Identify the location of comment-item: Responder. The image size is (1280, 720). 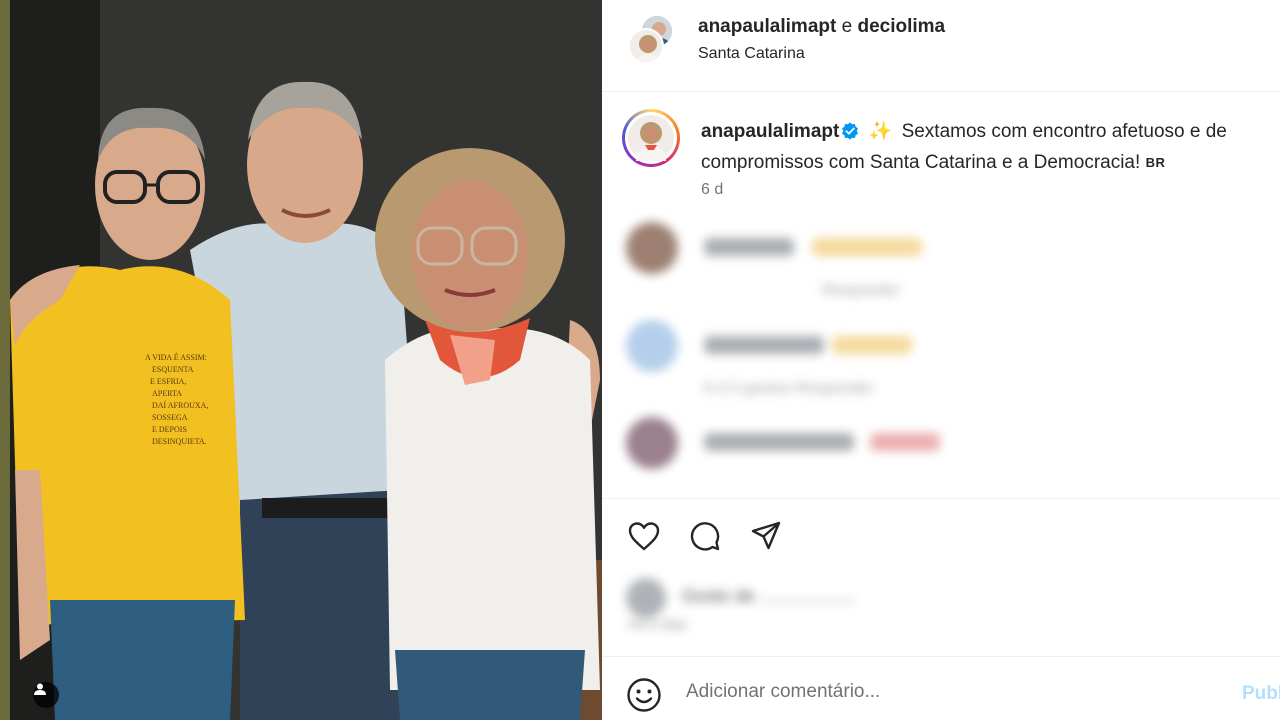
(942, 267).